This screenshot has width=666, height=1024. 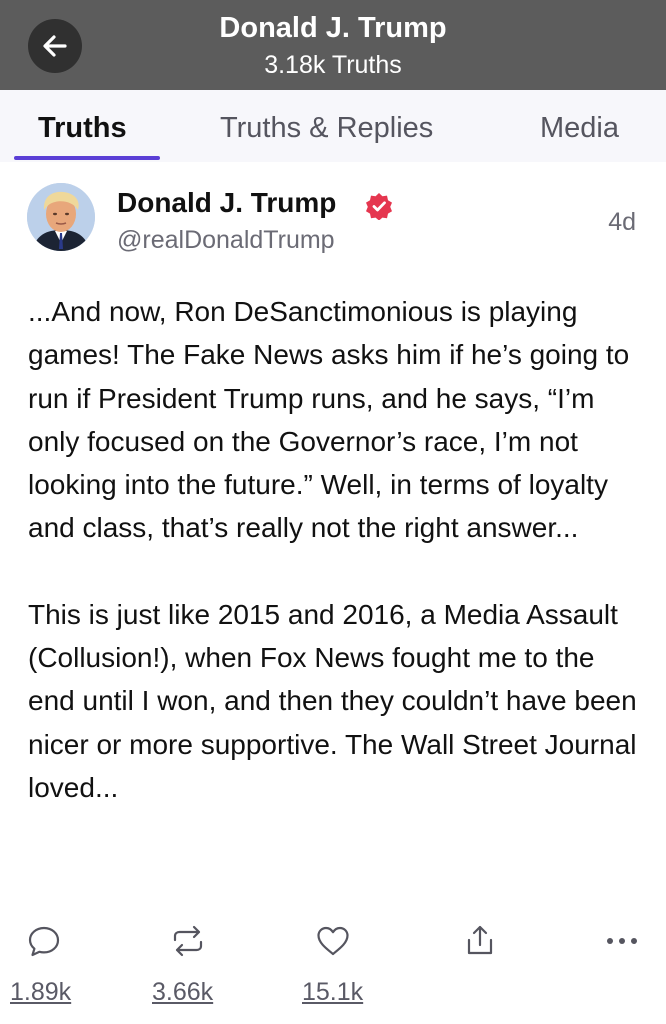 I want to click on reply-count: 1.89k, so click(x=40, y=992).